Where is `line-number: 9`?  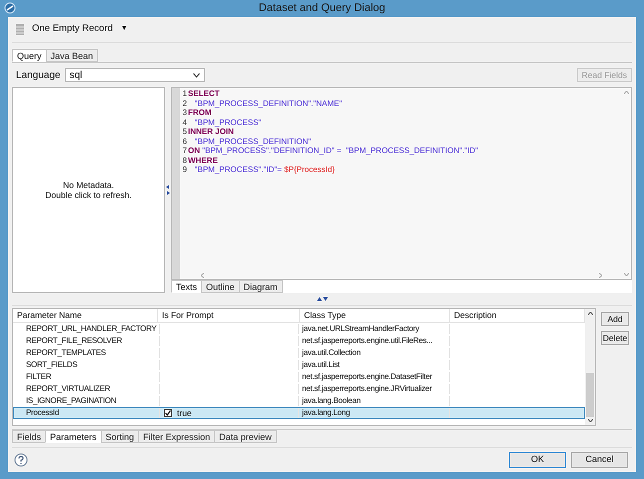 line-number: 9 is located at coordinates (184, 169).